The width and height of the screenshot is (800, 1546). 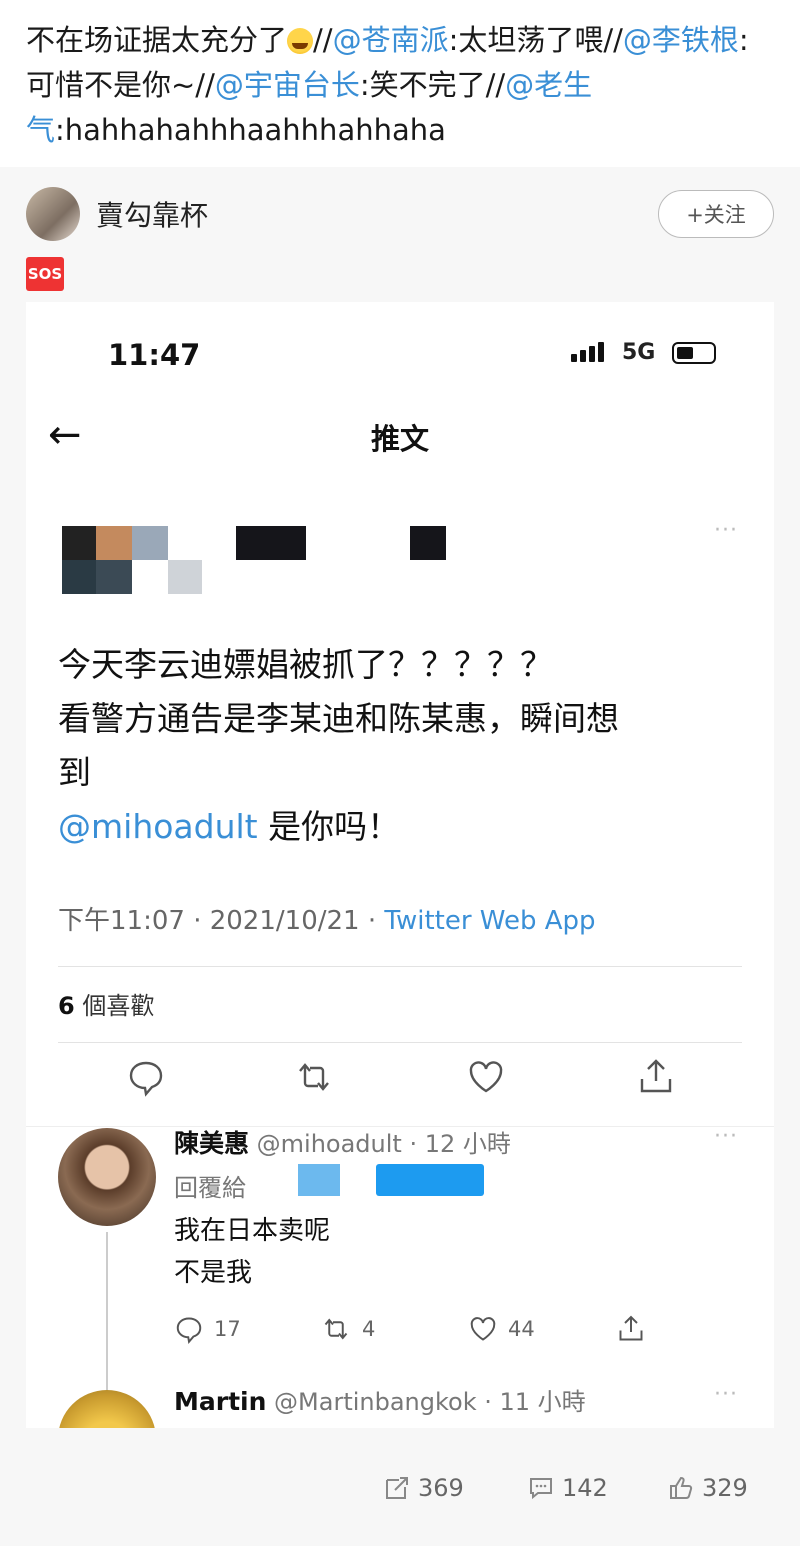 I want to click on reply-share, so click(x=631, y=1329).